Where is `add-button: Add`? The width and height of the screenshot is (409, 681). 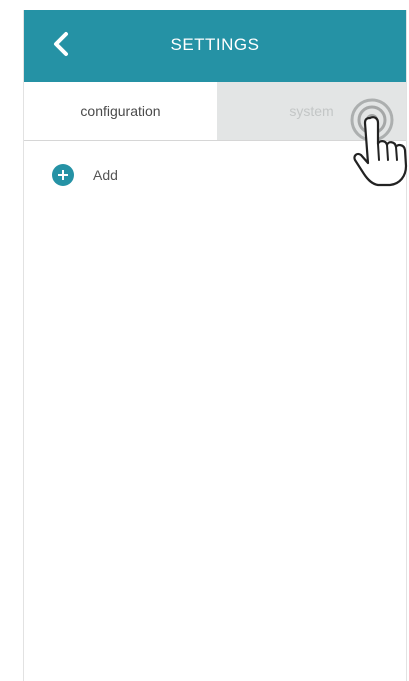 add-button: Add is located at coordinates (85, 175).